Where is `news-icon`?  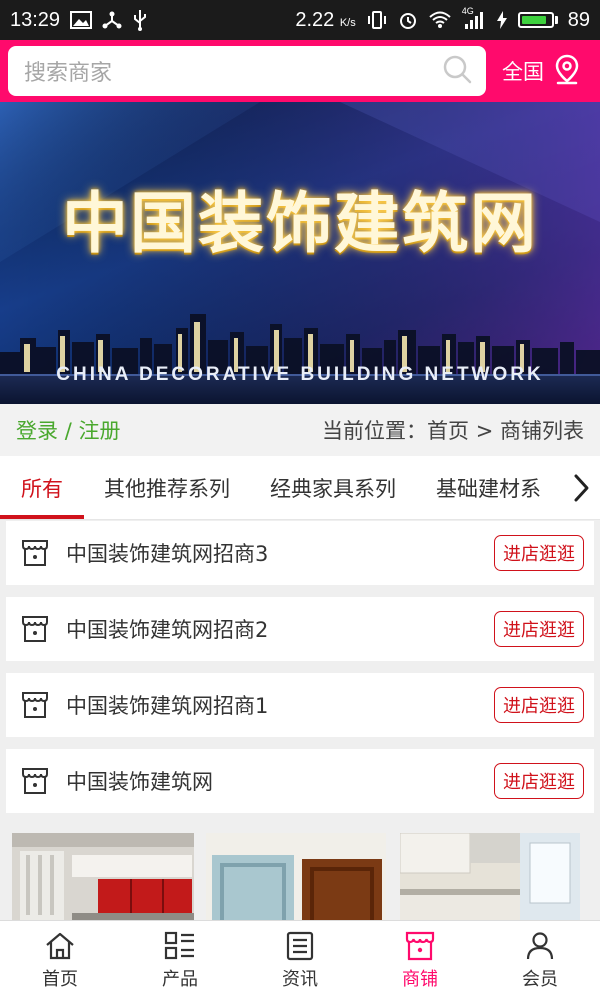 news-icon is located at coordinates (300, 945).